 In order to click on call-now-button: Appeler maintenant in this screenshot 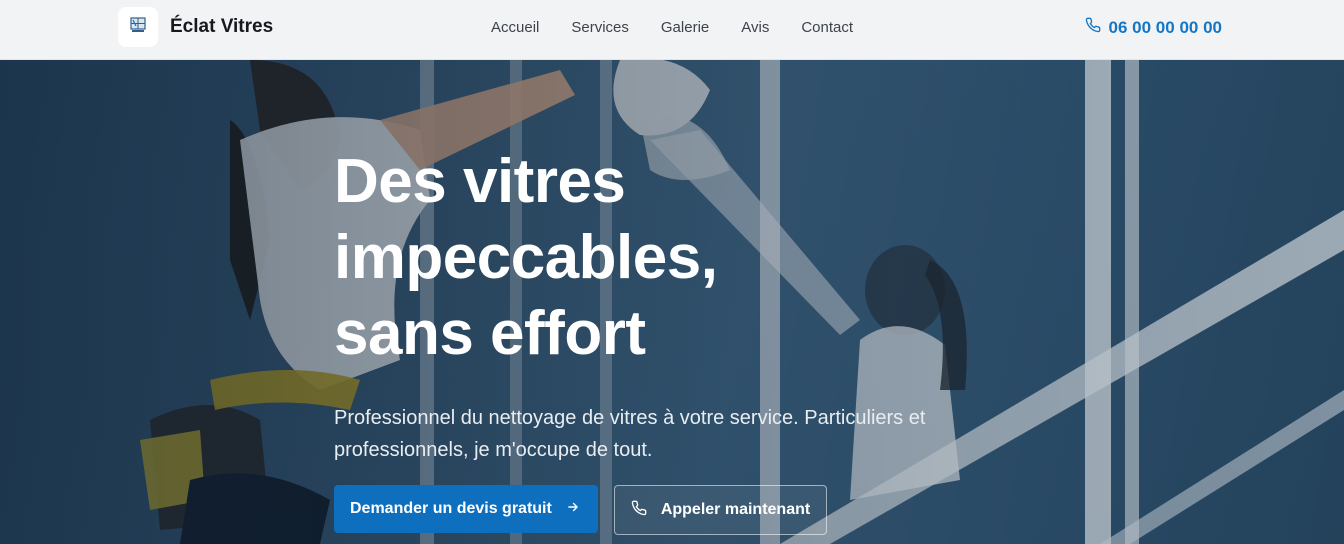, I will do `click(720, 510)`.